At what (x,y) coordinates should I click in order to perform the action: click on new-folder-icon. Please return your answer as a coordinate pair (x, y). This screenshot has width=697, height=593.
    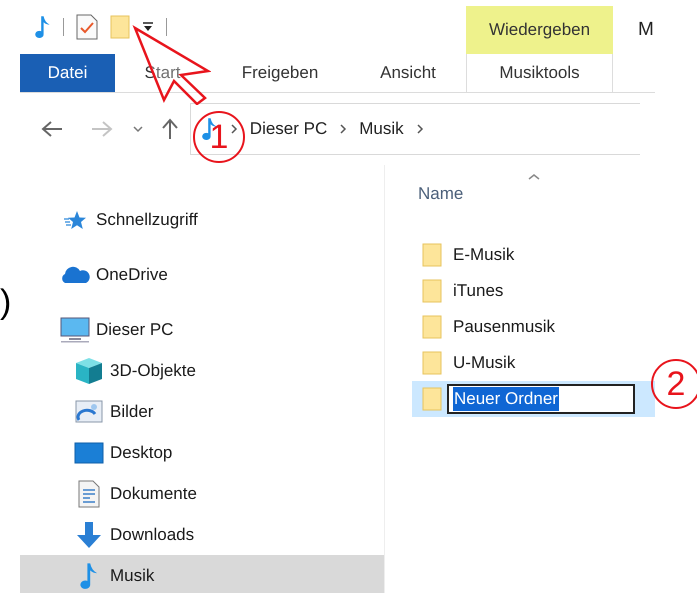
    Looking at the image, I should click on (120, 27).